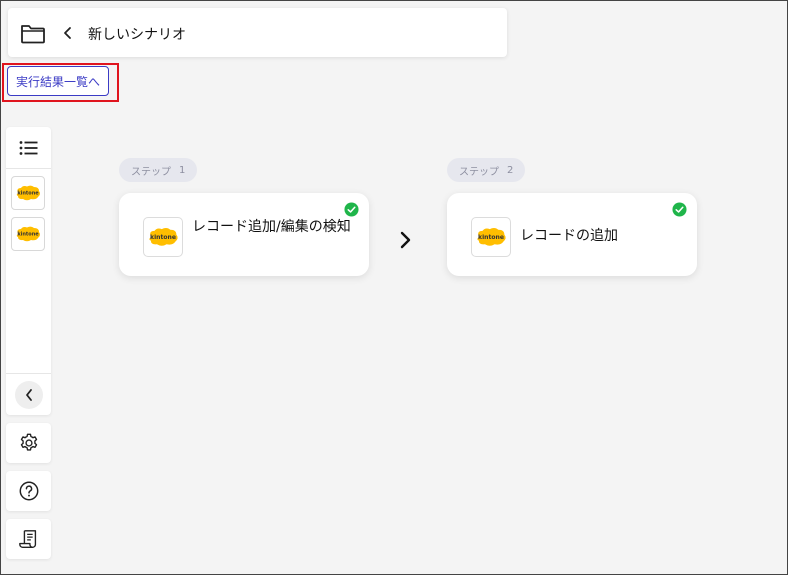 The width and height of the screenshot is (788, 575). What do you see at coordinates (569, 236) in the screenshot?
I see `step-label: レコードの追加` at bounding box center [569, 236].